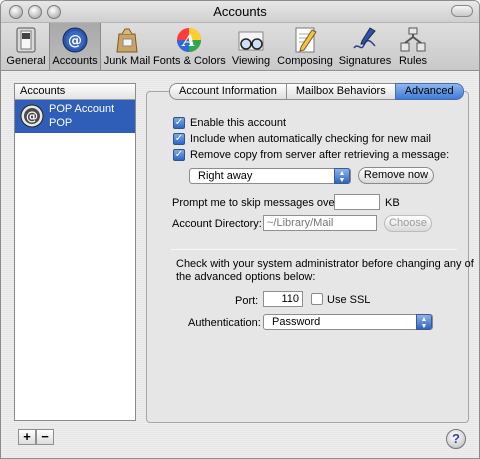  What do you see at coordinates (127, 61) in the screenshot?
I see `toolbar-label: Junk Mail` at bounding box center [127, 61].